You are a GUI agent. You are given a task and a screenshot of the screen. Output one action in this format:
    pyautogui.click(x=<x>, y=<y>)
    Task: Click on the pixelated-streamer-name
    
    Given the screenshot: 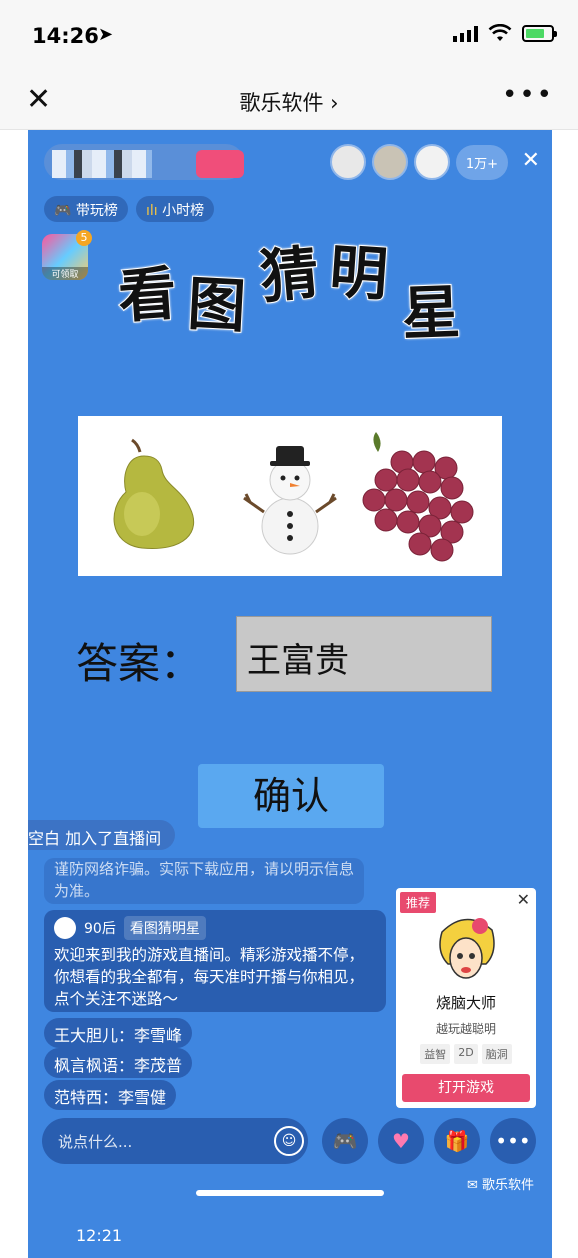 What is the action you would take?
    pyautogui.click(x=102, y=164)
    